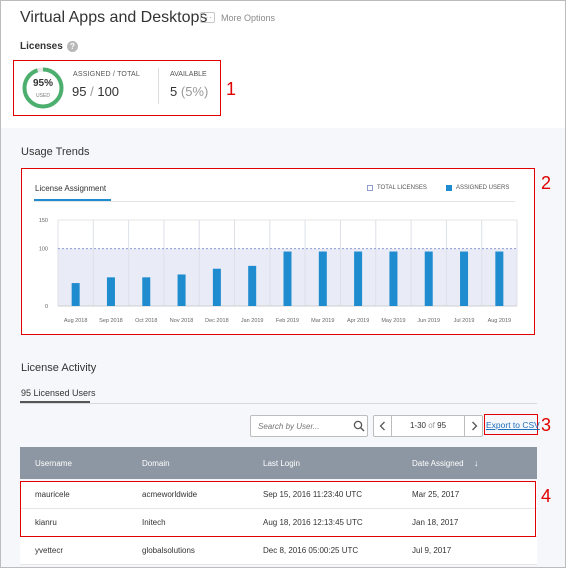 The height and width of the screenshot is (568, 566). Describe the element at coordinates (114, 17) in the screenshot. I see `page-title: Virtual Apps and Desktops` at that location.